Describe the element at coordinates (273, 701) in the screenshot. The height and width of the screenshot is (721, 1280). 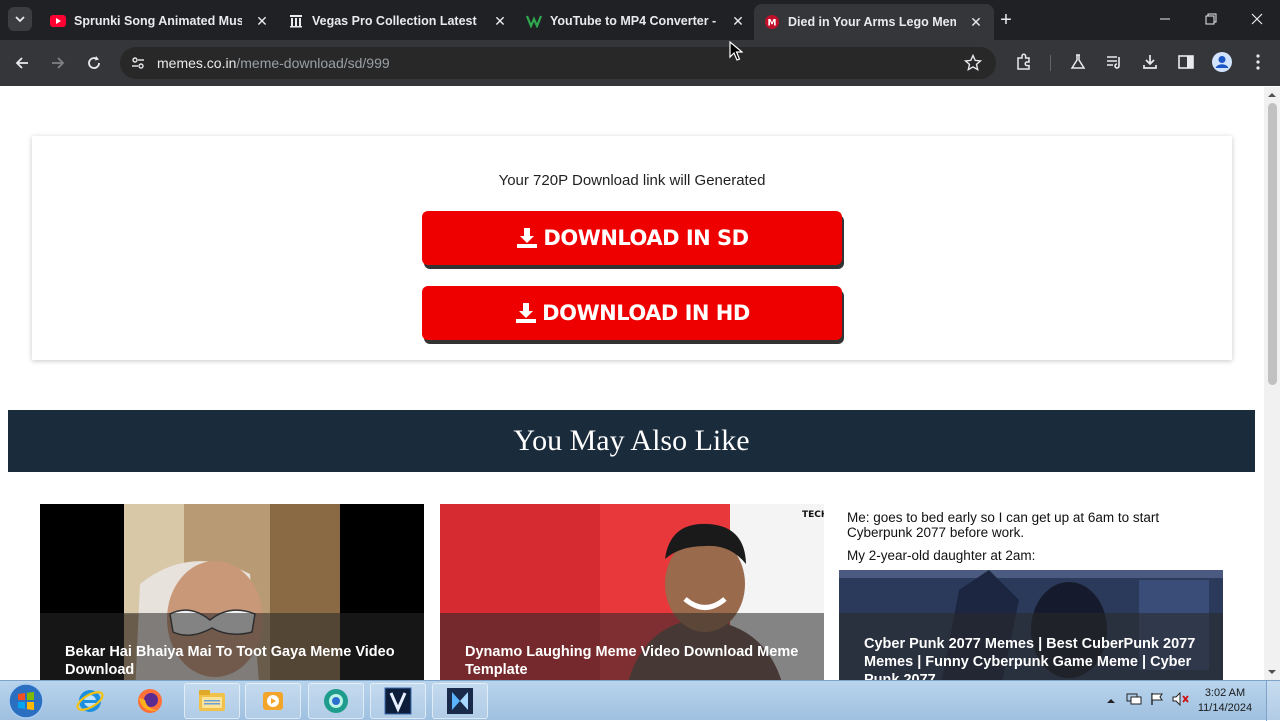
I see `media-player-icon` at that location.